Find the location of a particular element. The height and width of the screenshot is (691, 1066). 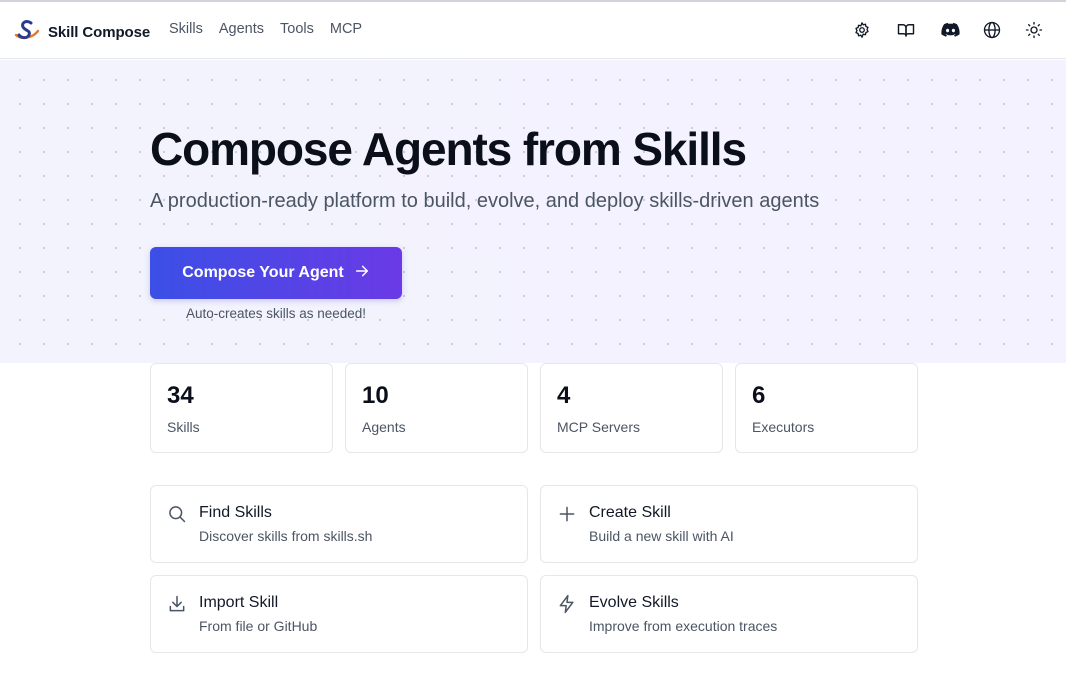

search-icon is located at coordinates (177, 514).